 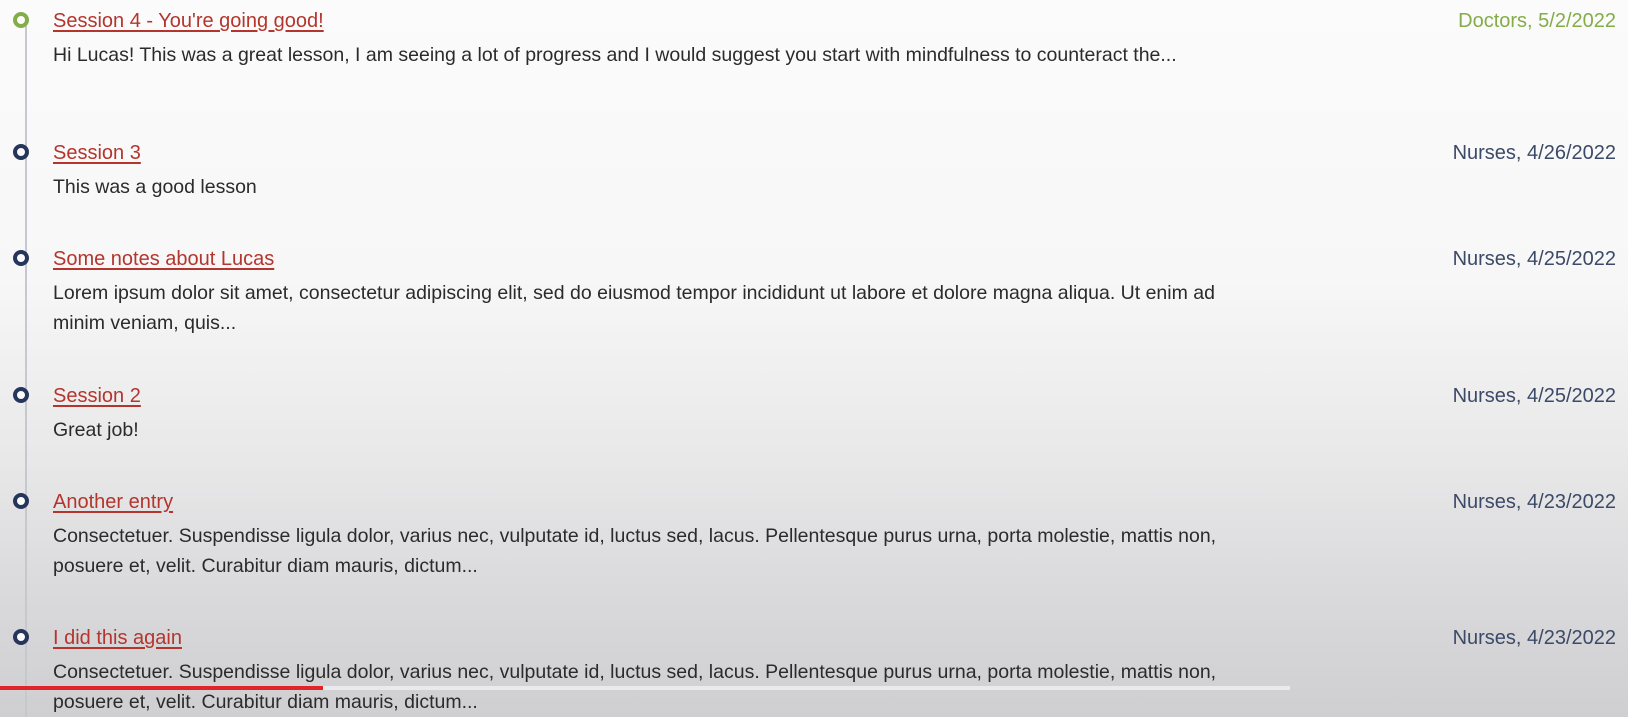 I want to click on entry-body: This was a good lesson, so click(x=155, y=187).